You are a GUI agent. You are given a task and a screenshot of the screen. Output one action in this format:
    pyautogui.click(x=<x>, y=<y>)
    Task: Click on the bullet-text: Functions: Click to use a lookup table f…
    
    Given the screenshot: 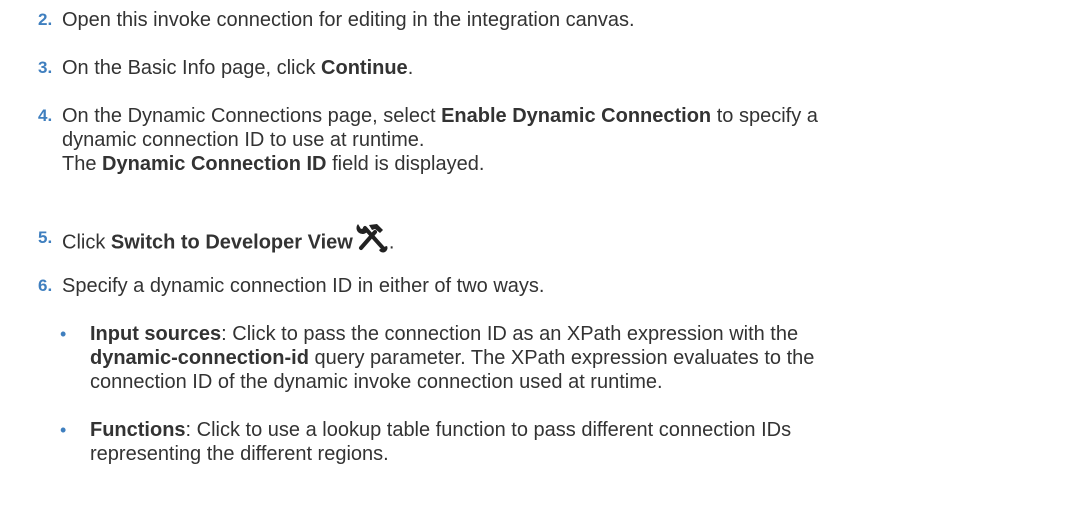 What is the action you would take?
    pyautogui.click(x=565, y=430)
    